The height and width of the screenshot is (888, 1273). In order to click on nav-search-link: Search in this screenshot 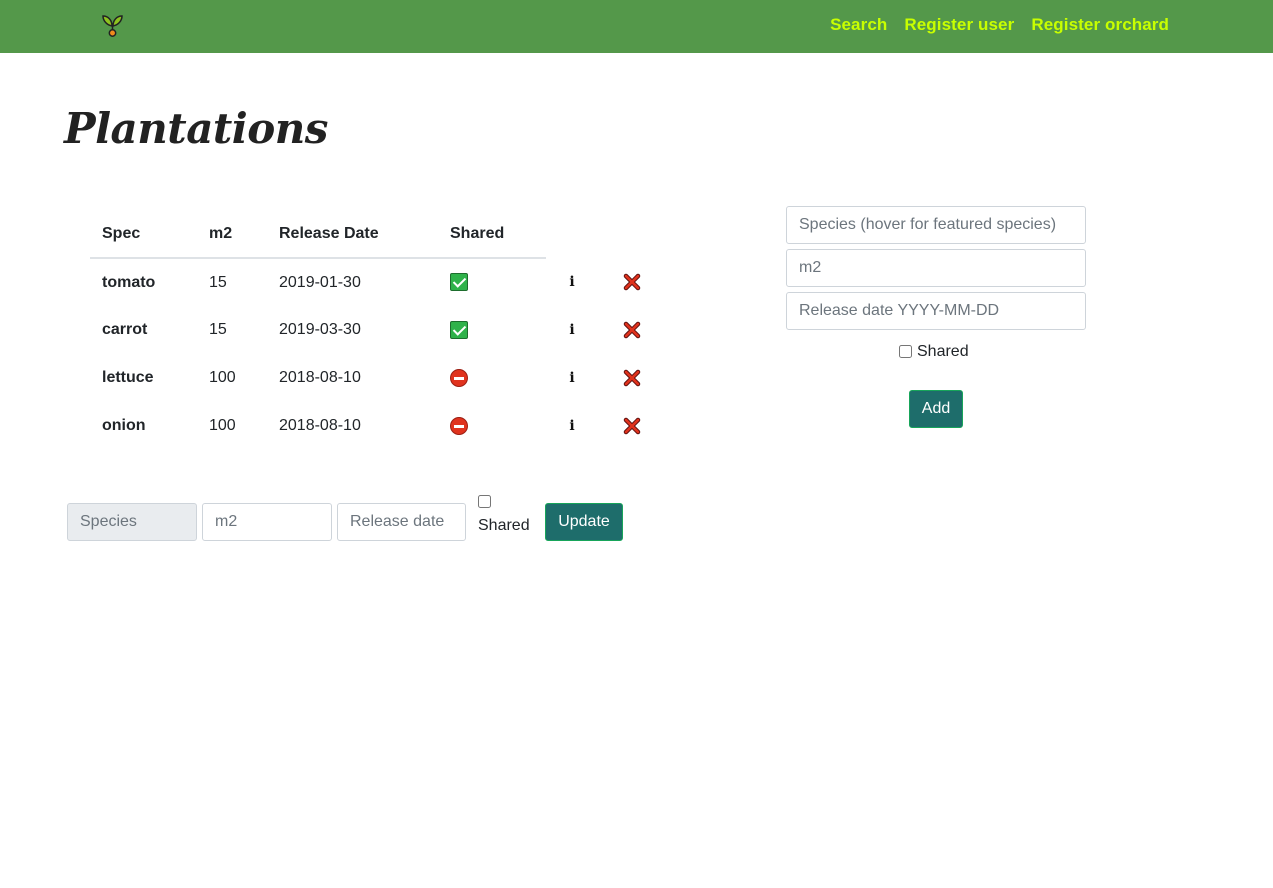, I will do `click(858, 25)`.